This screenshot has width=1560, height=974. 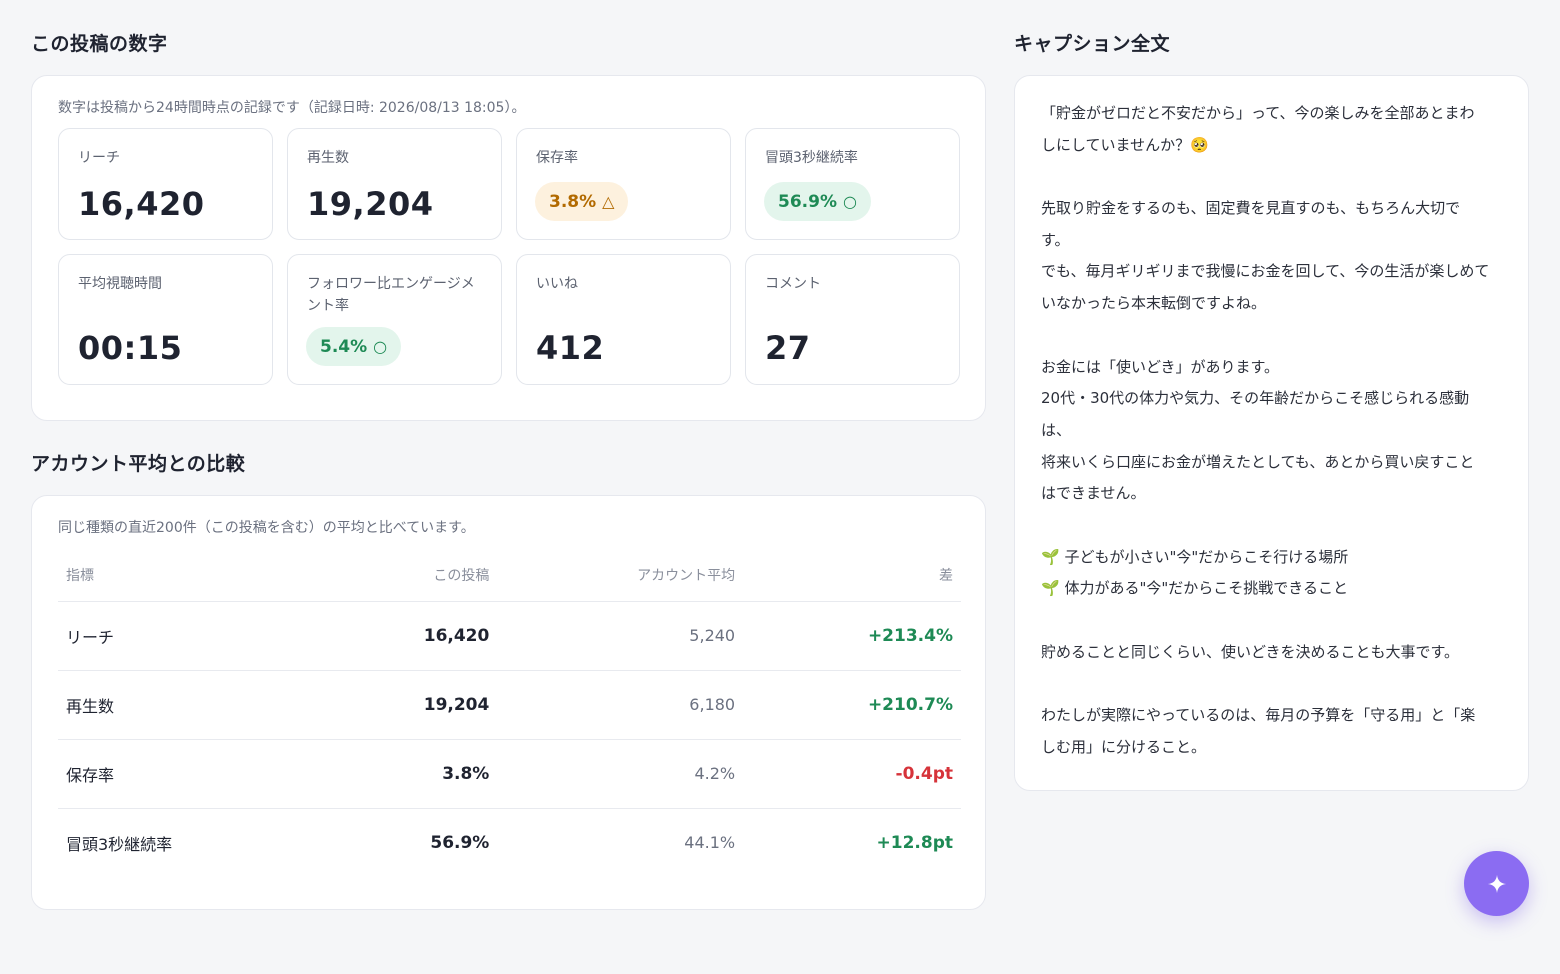 I want to click on metric-tile-3s-retention: 冒頭3秒継続率 56.9% ○, so click(x=852, y=184).